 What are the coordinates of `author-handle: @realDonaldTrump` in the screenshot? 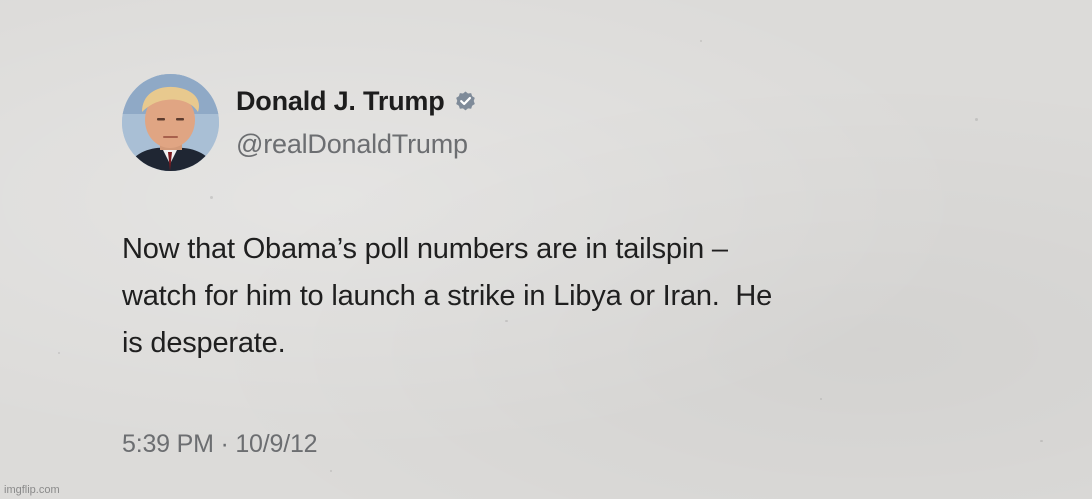 It's located at (352, 144).